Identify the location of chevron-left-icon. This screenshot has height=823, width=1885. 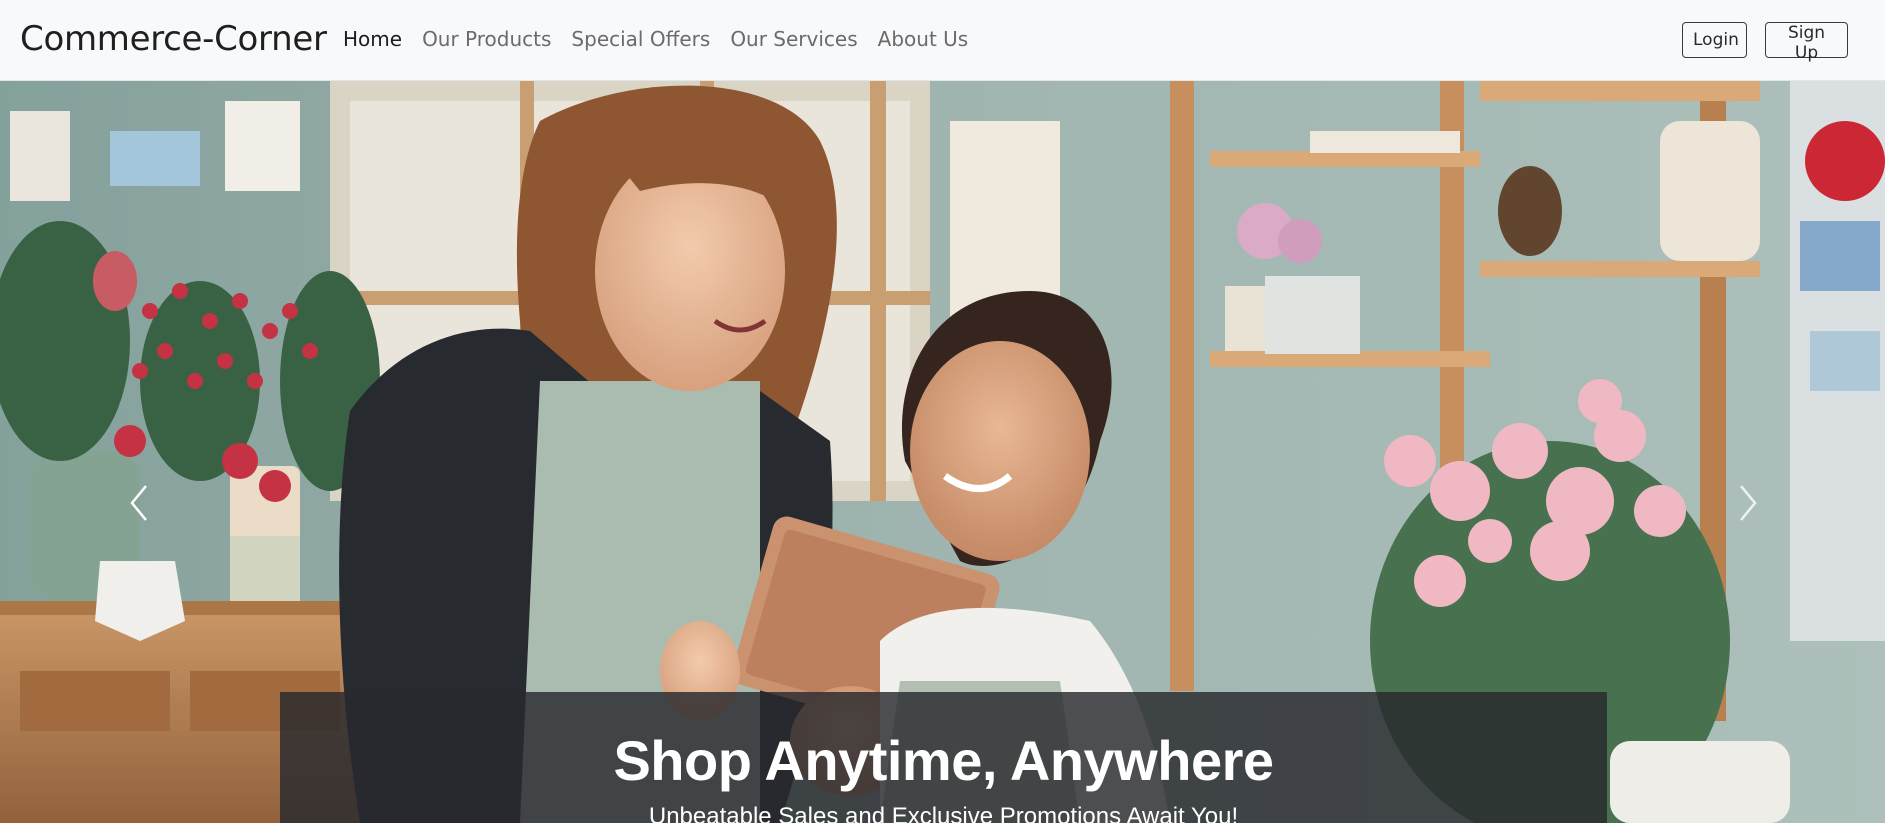
(138, 503).